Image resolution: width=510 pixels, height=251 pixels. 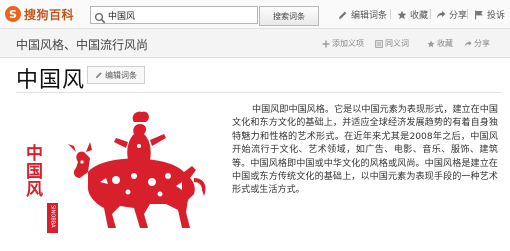 I want to click on search-icon, so click(x=100, y=16).